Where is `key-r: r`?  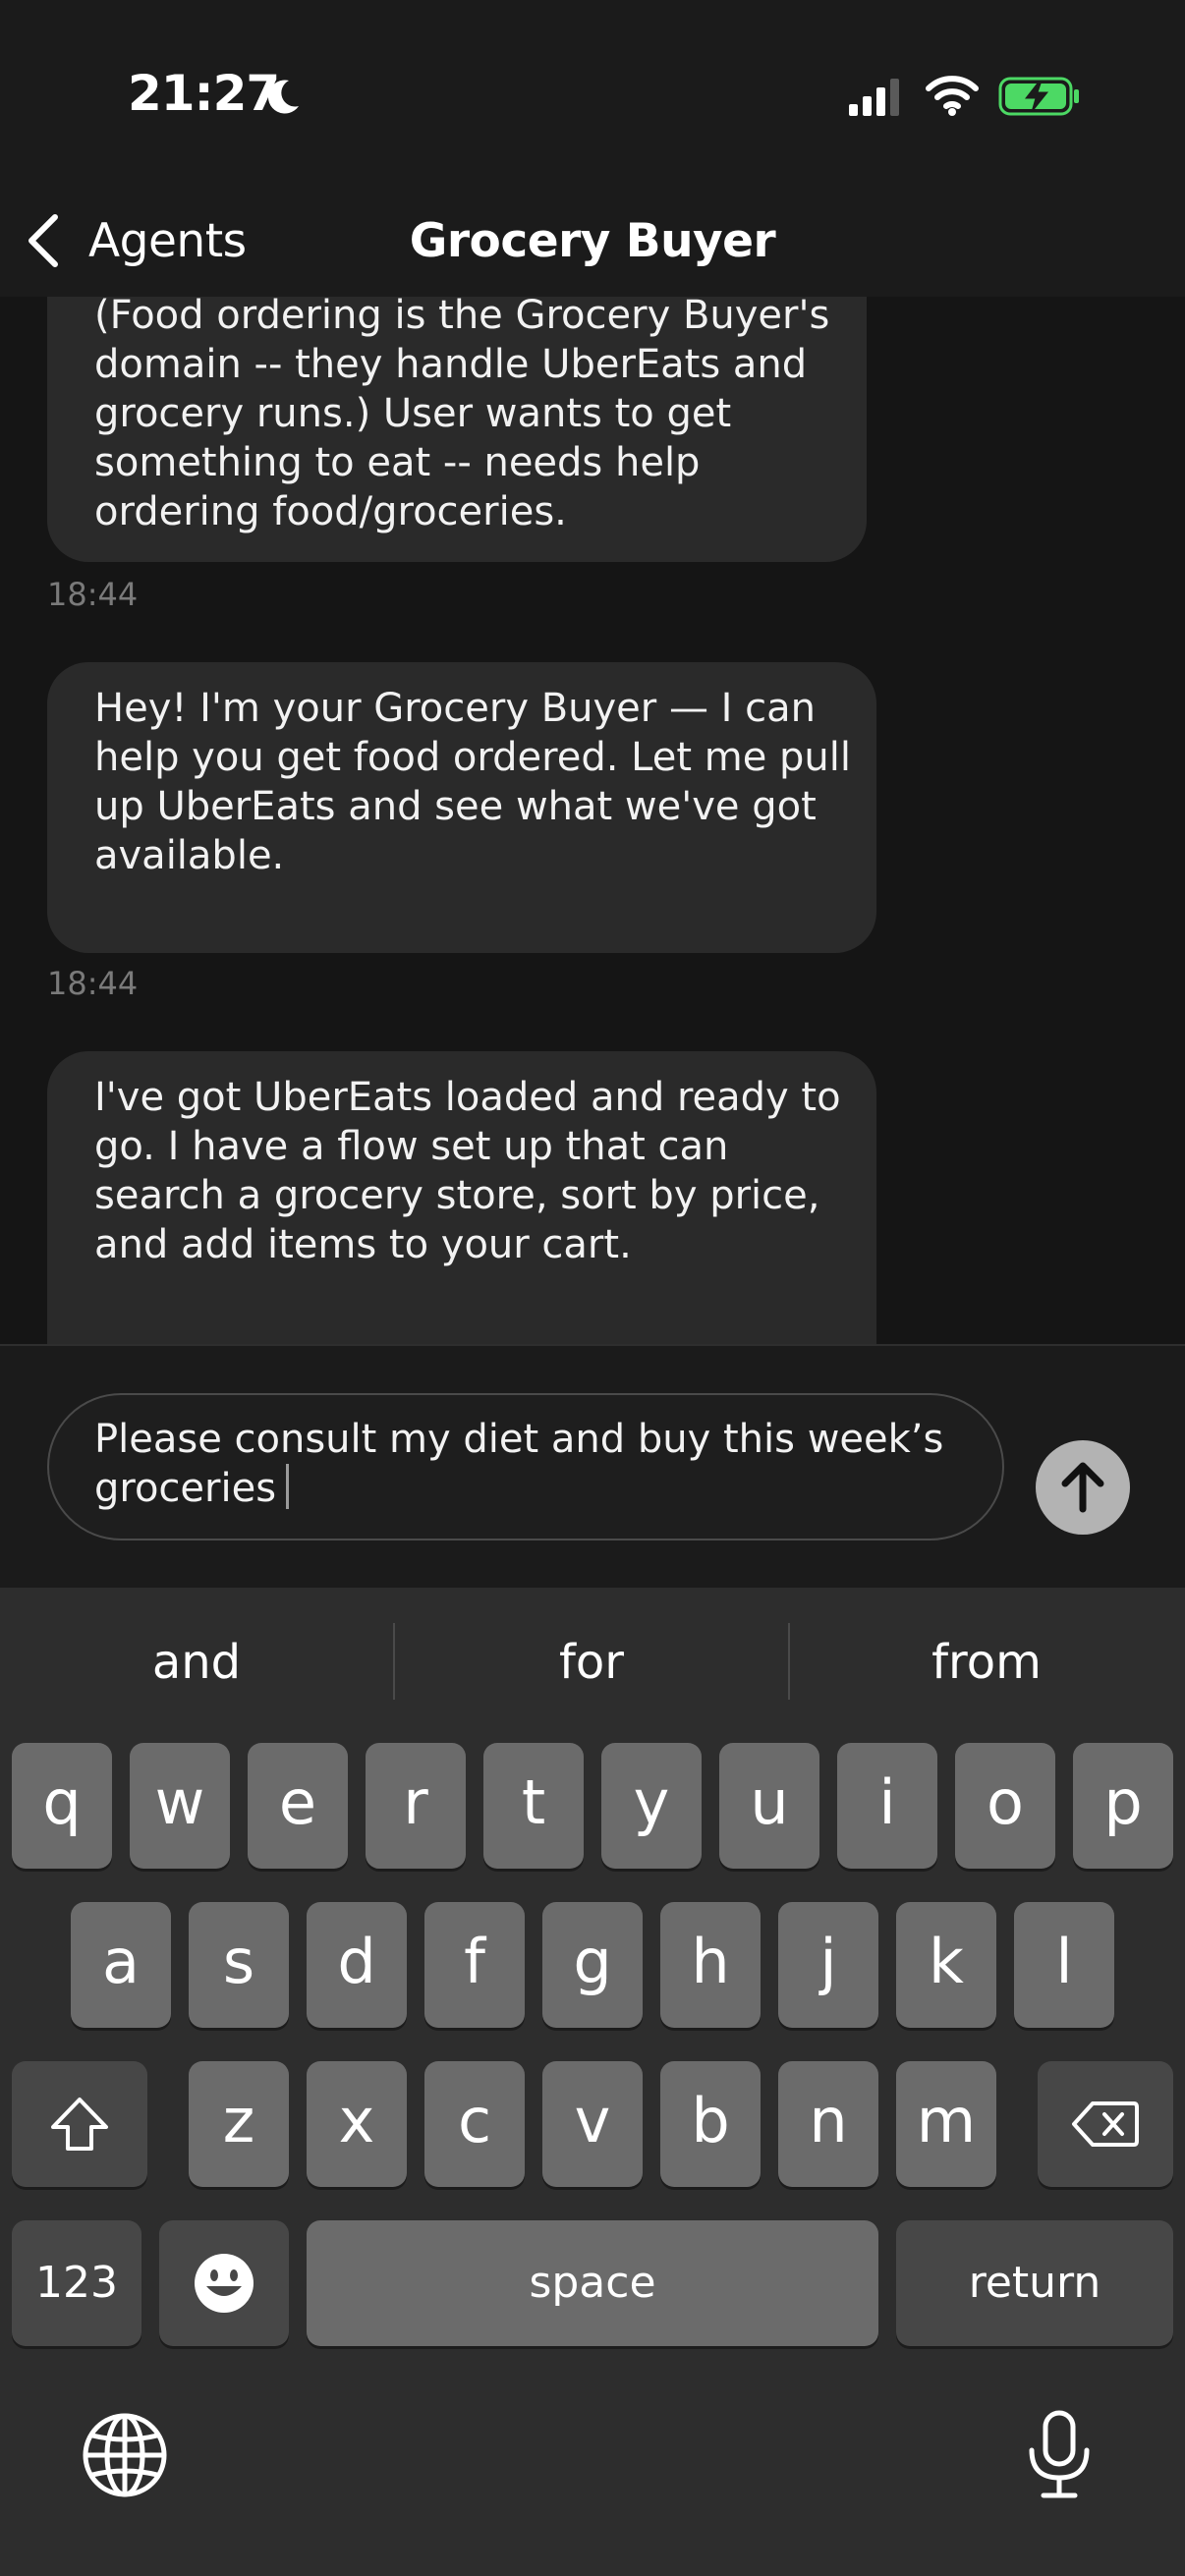
key-r: r is located at coordinates (416, 1806).